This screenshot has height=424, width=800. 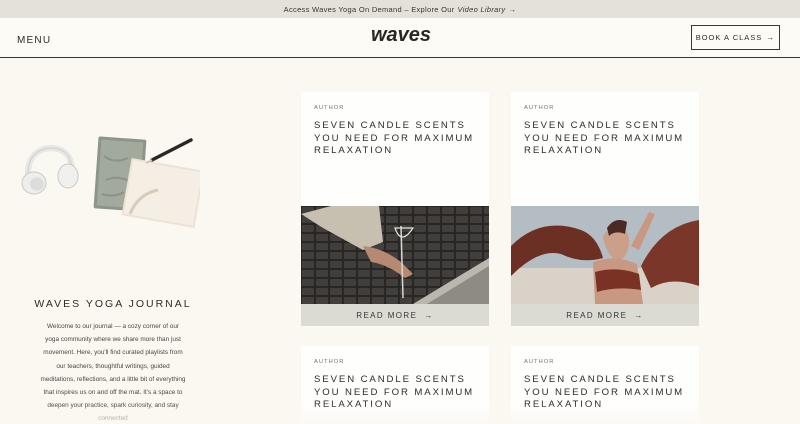 What do you see at coordinates (112, 178) in the screenshot?
I see `journal-illustration` at bounding box center [112, 178].